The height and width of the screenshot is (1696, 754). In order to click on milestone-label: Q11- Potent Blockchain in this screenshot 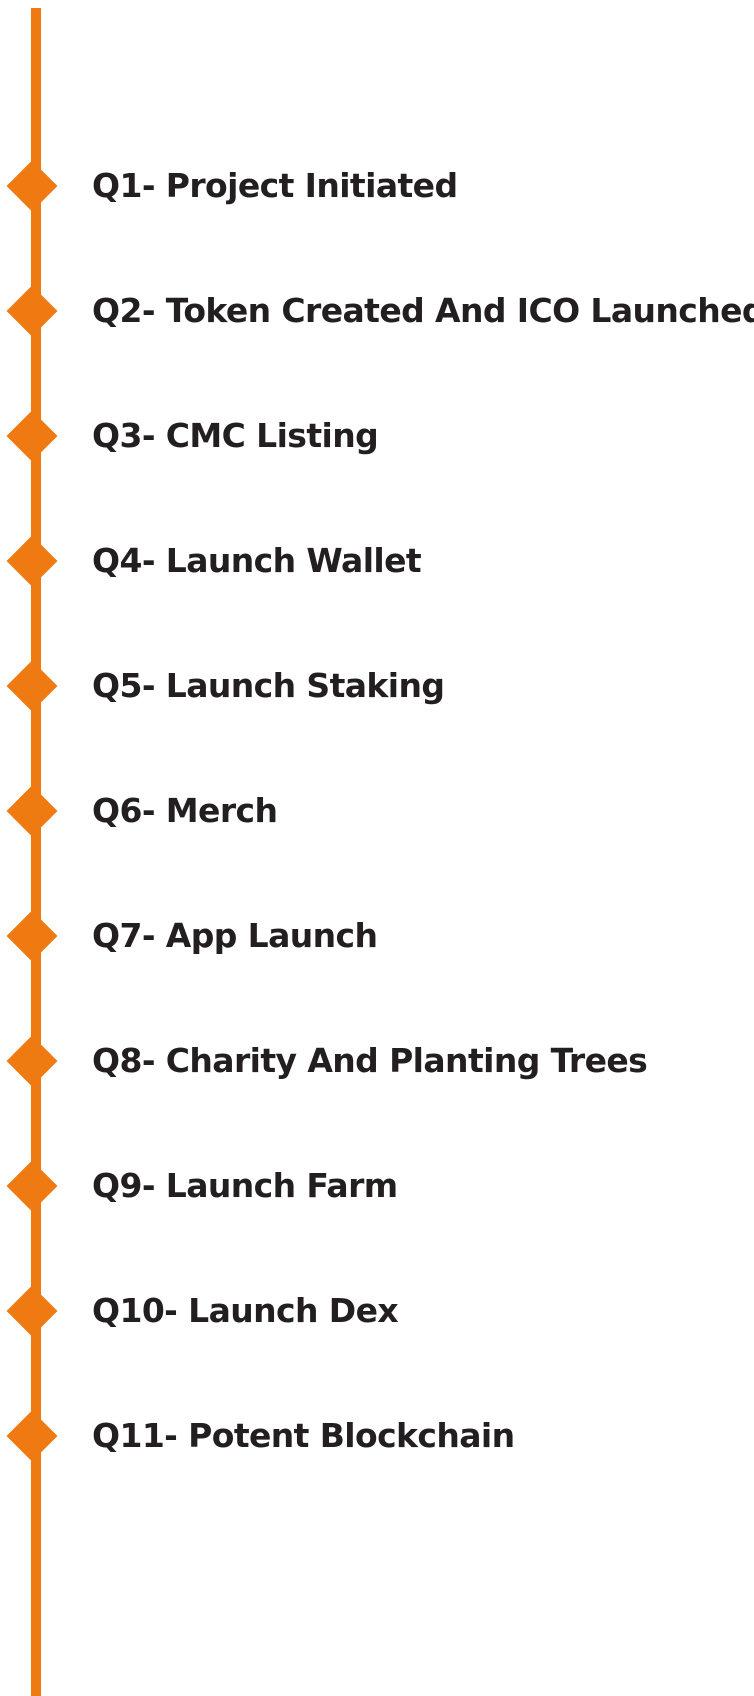, I will do `click(303, 1435)`.